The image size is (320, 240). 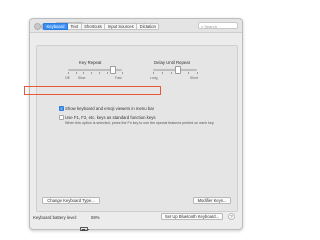 I want to click on key-repeat-slider-thumb, so click(x=113, y=70).